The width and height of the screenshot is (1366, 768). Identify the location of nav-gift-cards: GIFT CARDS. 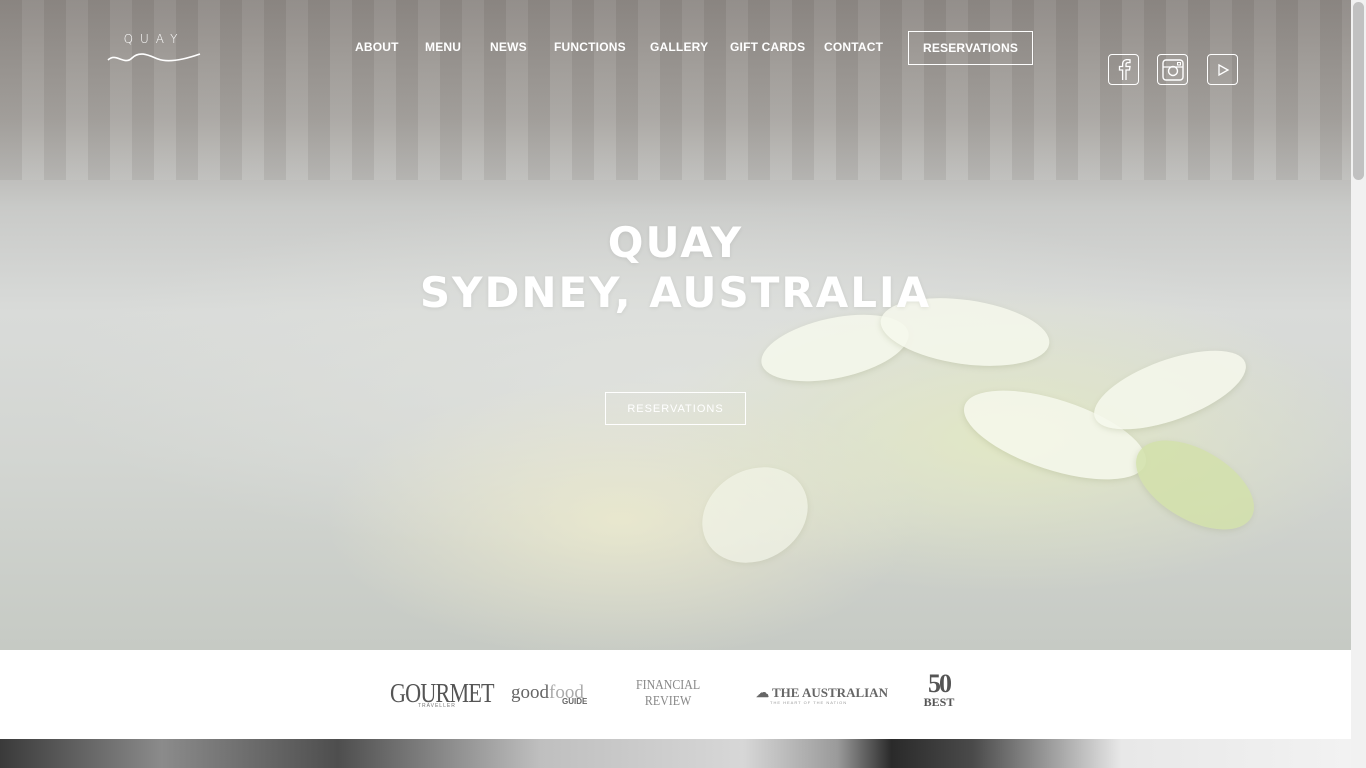
(767, 47).